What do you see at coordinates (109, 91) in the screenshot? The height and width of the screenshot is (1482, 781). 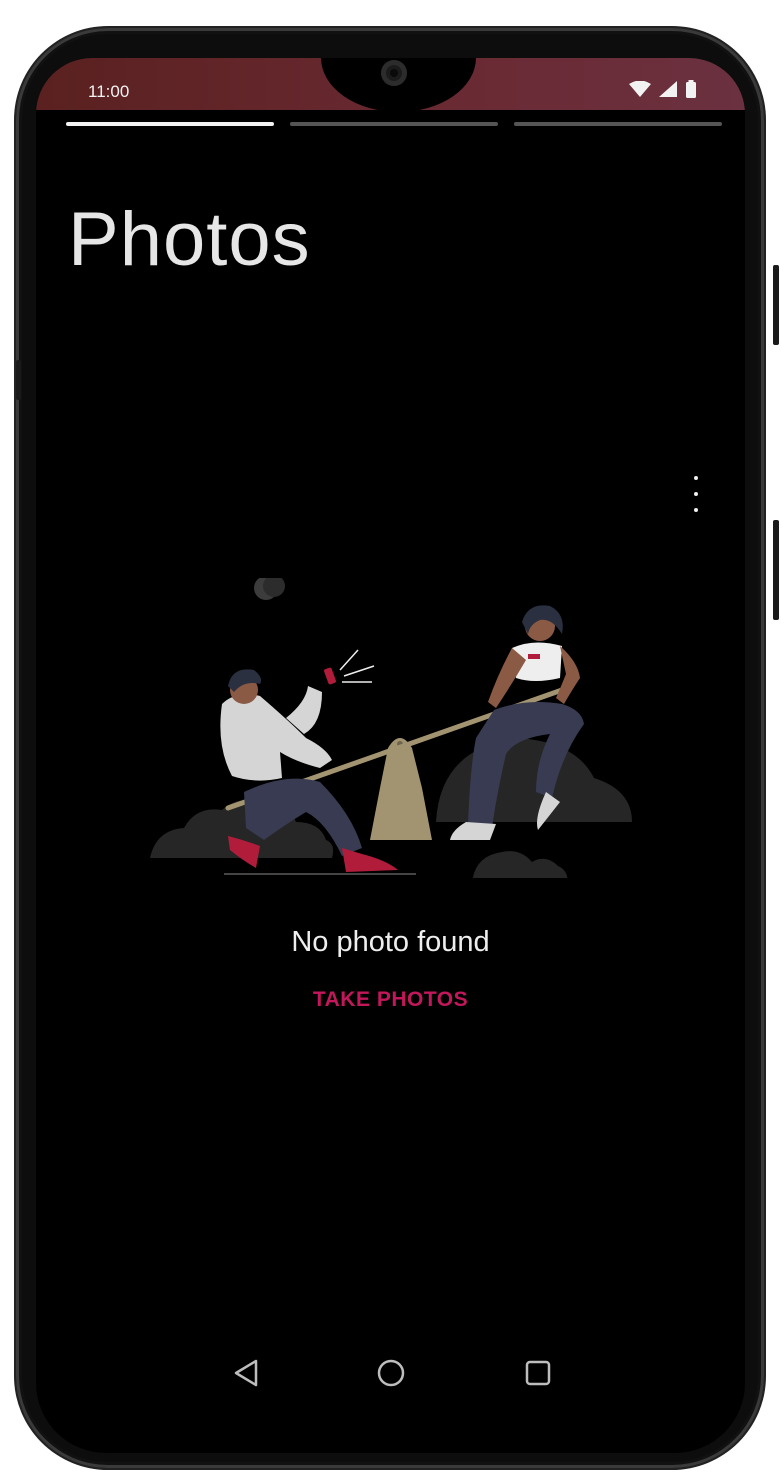 I see `status-time: 11:00` at bounding box center [109, 91].